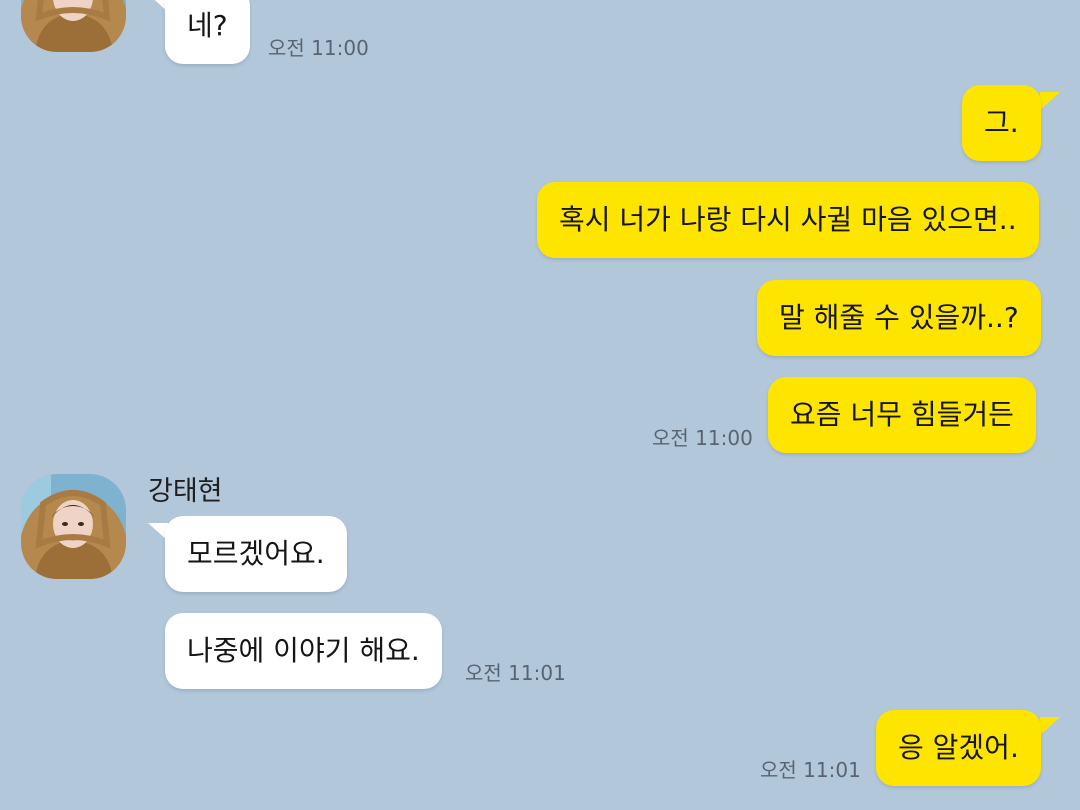 This screenshot has width=1080, height=810. What do you see at coordinates (303, 651) in the screenshot?
I see `message-bubble-received: 나중에 이야기 해요.` at bounding box center [303, 651].